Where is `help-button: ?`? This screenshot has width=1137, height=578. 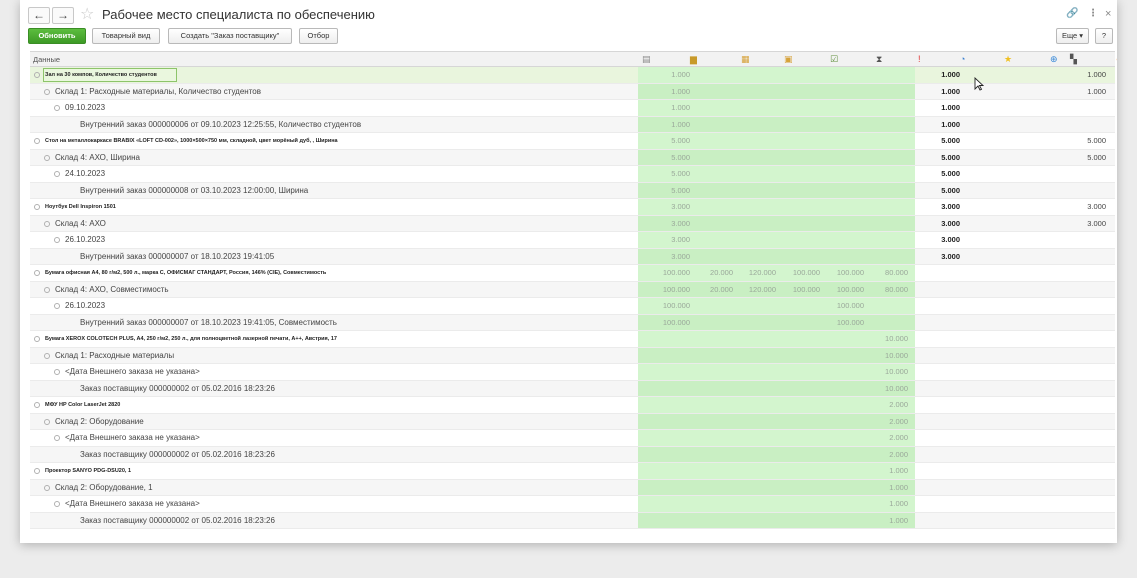
help-button: ? is located at coordinates (1104, 36).